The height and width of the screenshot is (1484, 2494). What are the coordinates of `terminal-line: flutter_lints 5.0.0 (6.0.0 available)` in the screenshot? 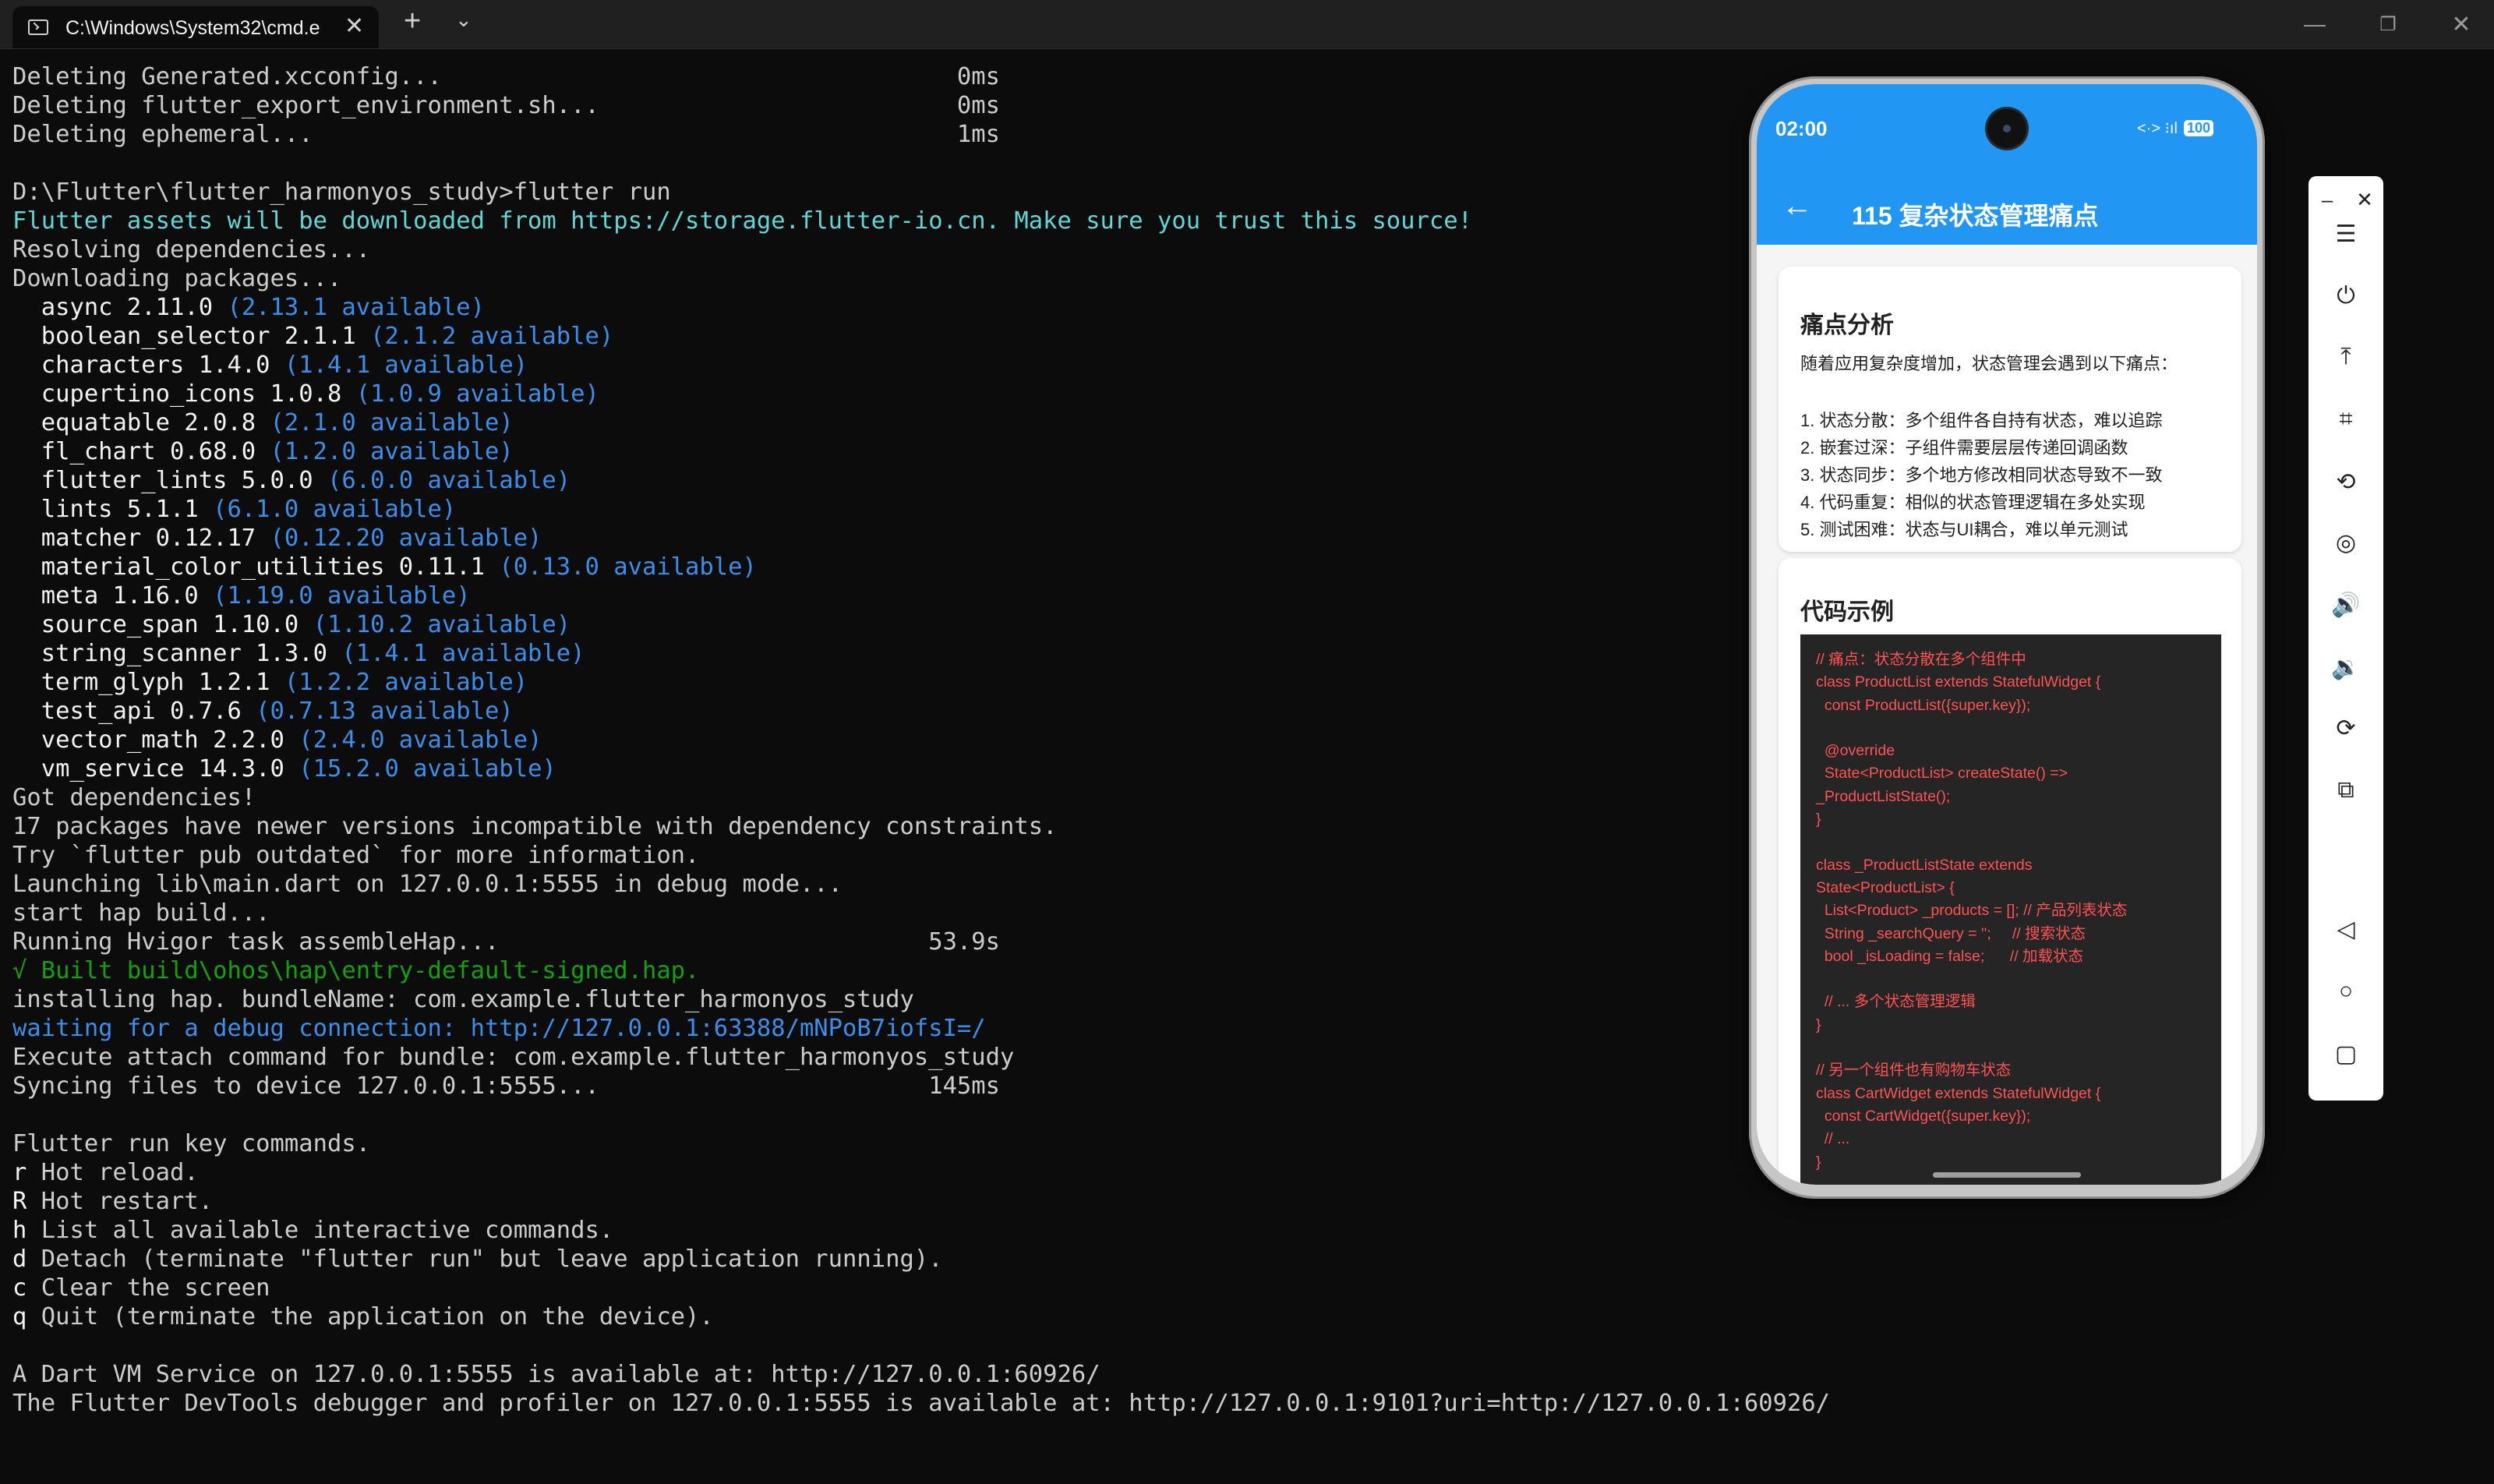 It's located at (877, 480).